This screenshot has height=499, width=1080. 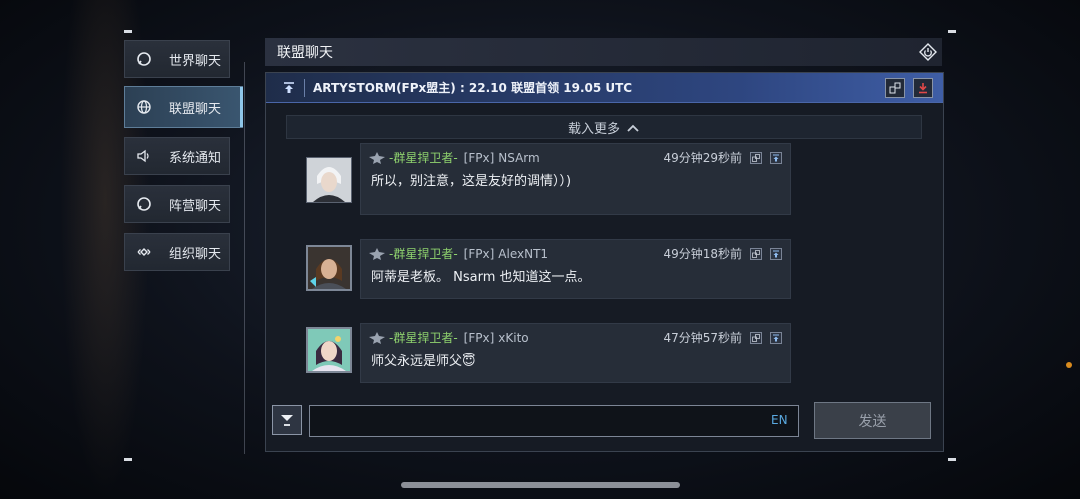 What do you see at coordinates (471, 181) in the screenshot?
I see `message-text: 所以，别注意，这是友好的调情））)` at bounding box center [471, 181].